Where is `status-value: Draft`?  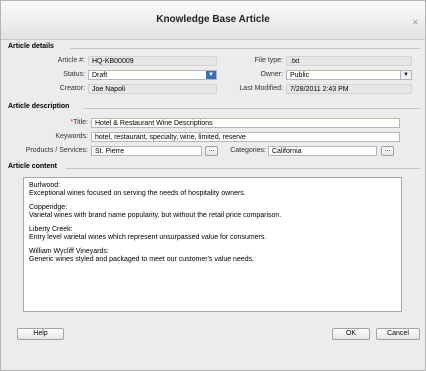
status-value: Draft is located at coordinates (100, 75).